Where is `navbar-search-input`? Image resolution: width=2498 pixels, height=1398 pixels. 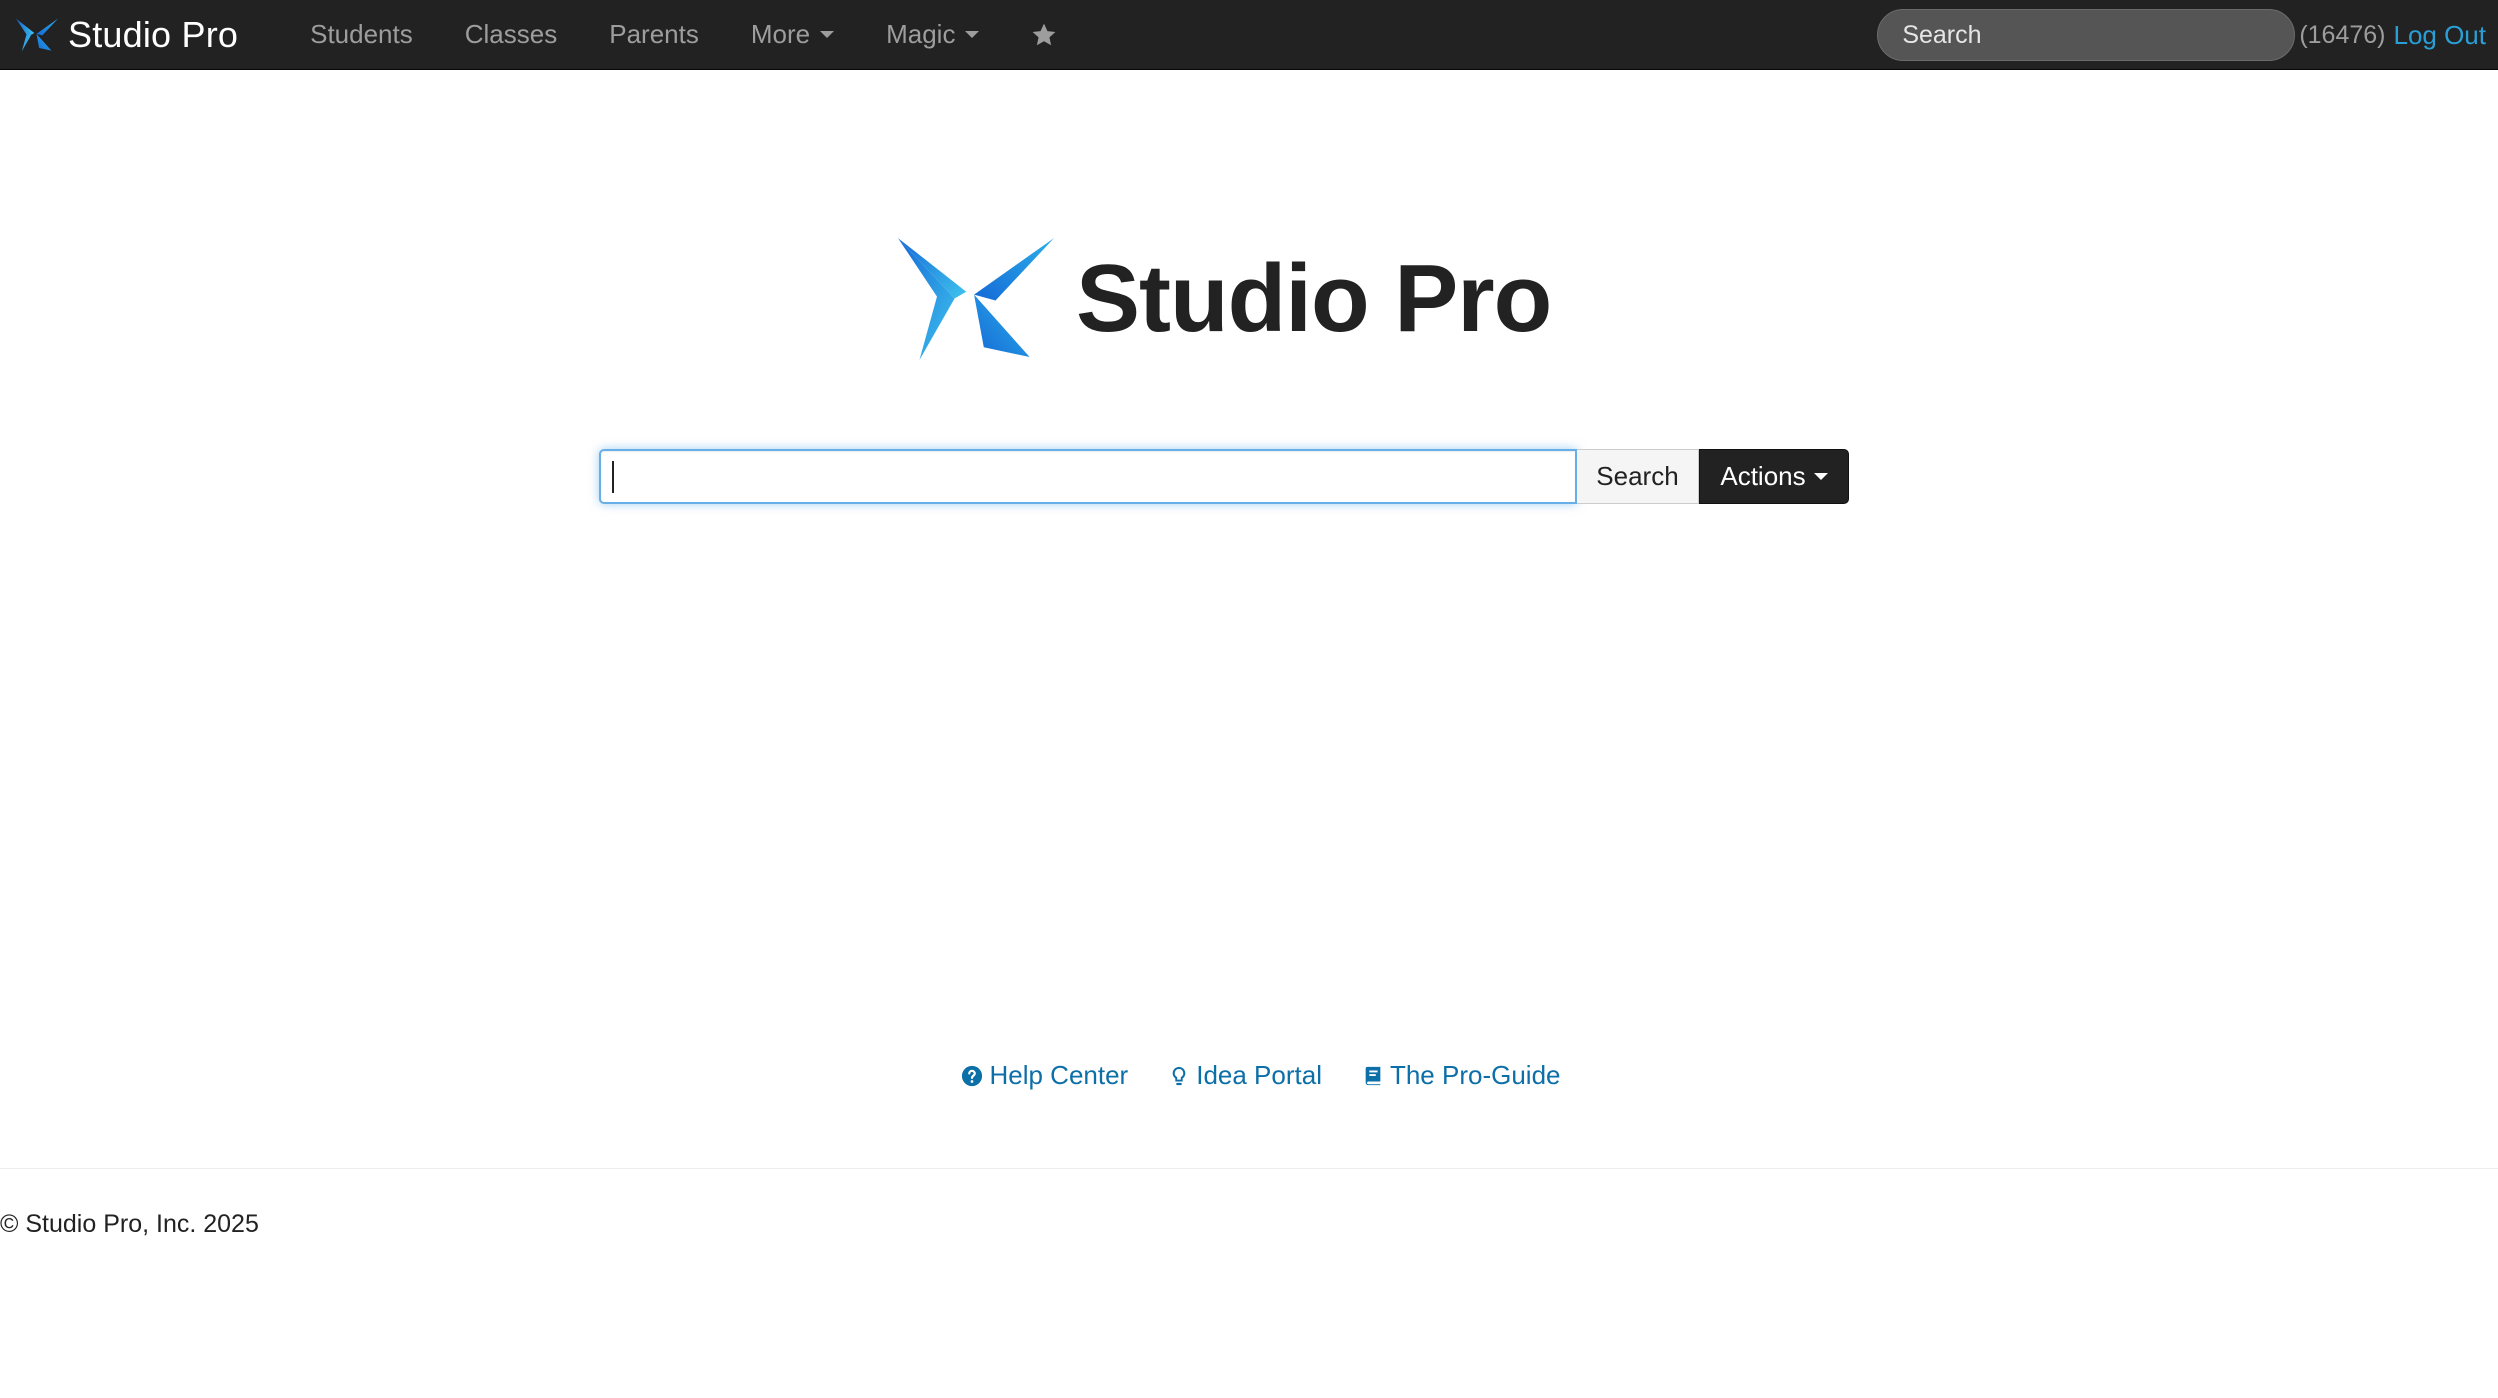 navbar-search-input is located at coordinates (2086, 35).